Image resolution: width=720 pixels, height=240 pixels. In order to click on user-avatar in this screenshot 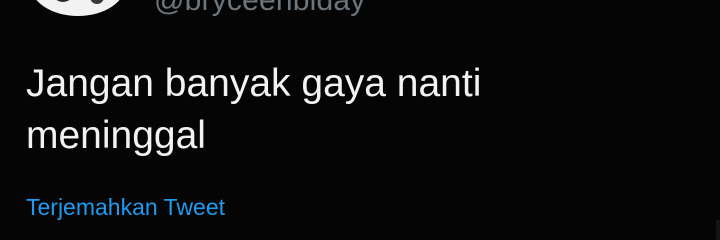, I will do `click(78, 8)`.